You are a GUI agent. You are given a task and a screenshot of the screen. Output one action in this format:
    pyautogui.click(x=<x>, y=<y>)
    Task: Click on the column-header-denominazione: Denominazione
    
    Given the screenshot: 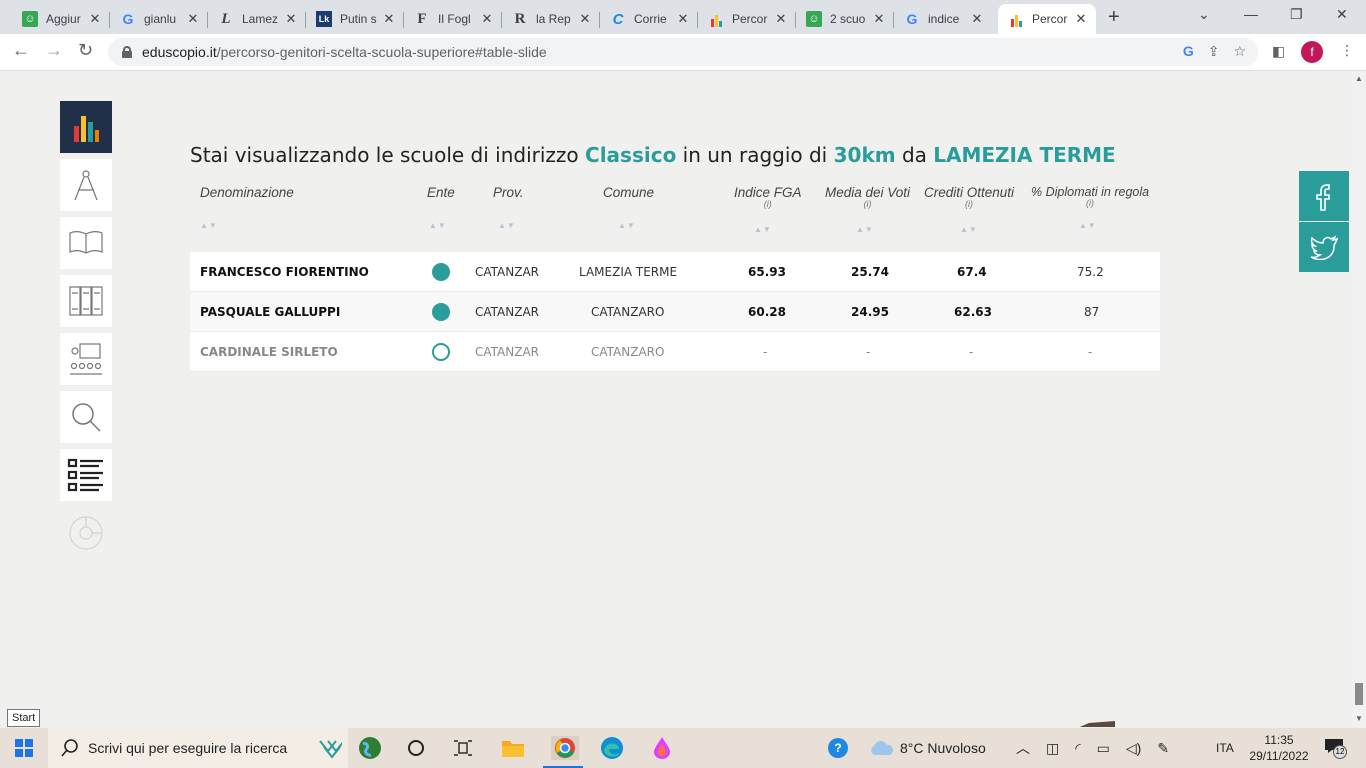 What is the action you would take?
    pyautogui.click(x=247, y=192)
    